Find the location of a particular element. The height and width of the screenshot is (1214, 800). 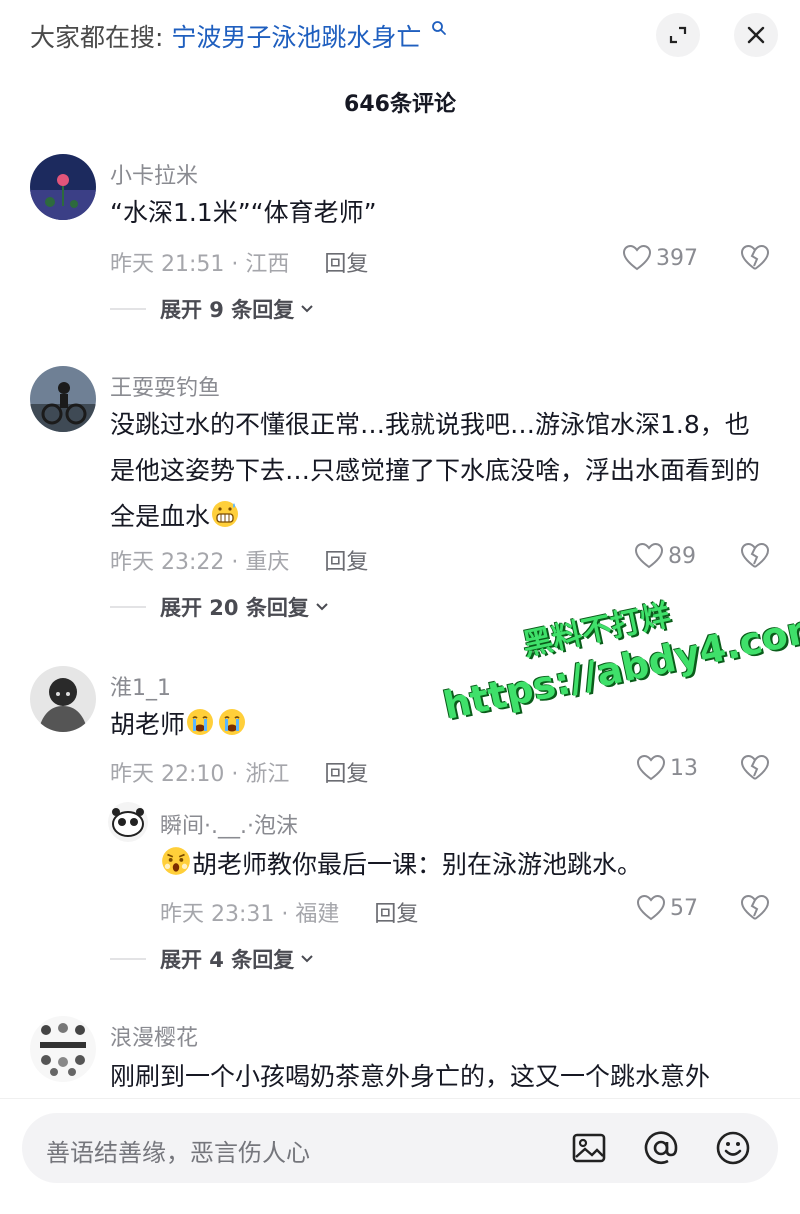

worried-emoji-icon is located at coordinates (176, 861).